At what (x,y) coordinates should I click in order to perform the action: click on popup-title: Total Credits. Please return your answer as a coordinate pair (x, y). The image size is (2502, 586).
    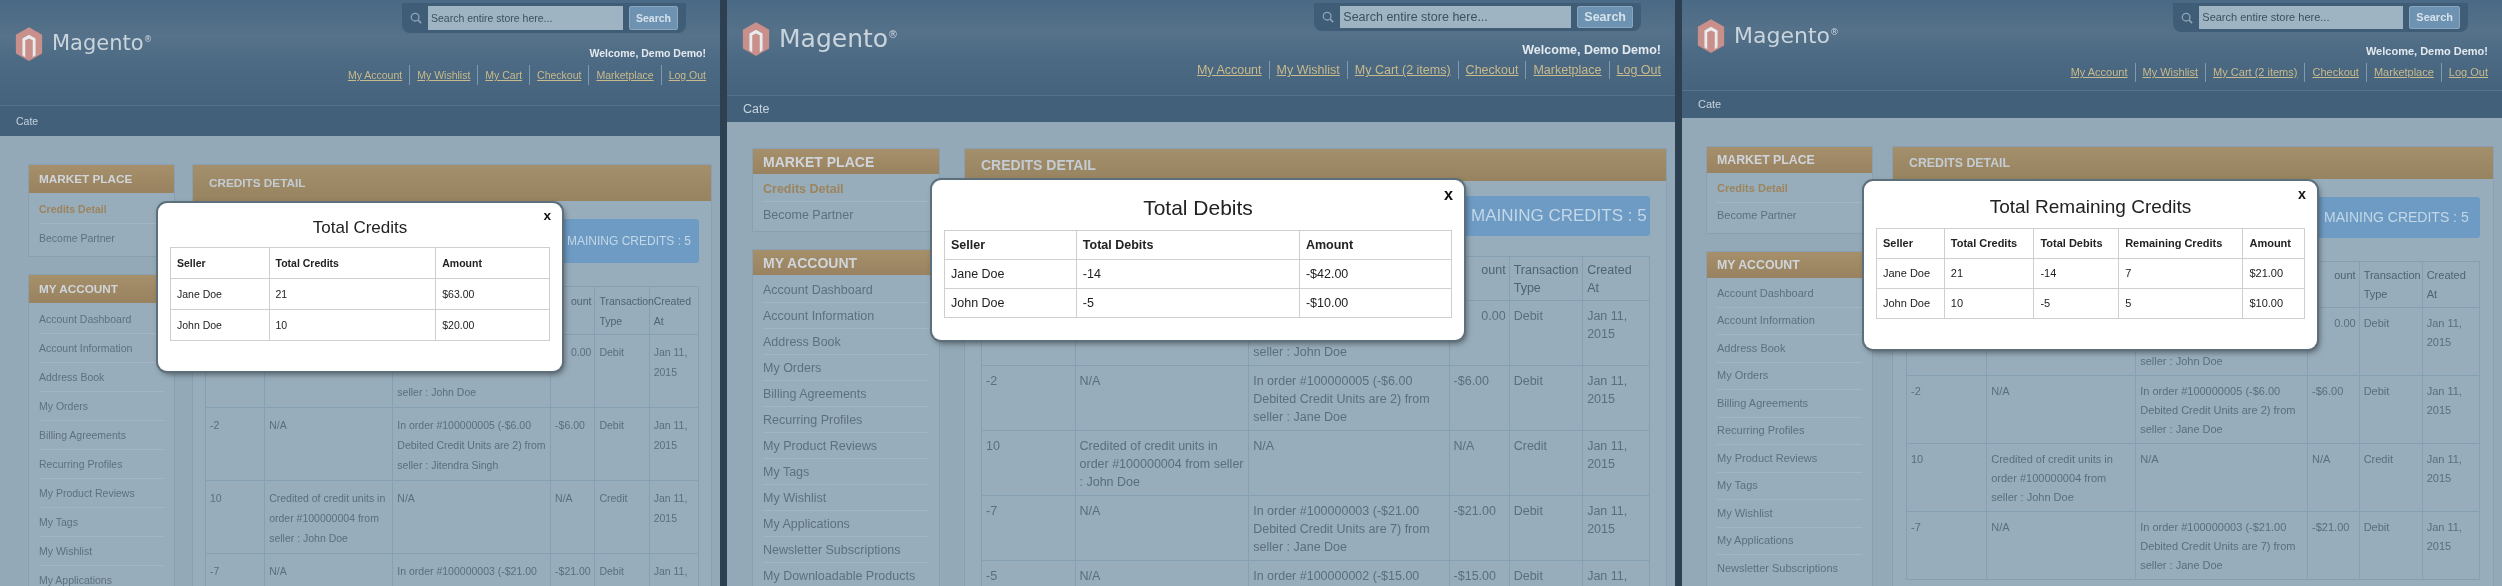
    Looking at the image, I should click on (360, 228).